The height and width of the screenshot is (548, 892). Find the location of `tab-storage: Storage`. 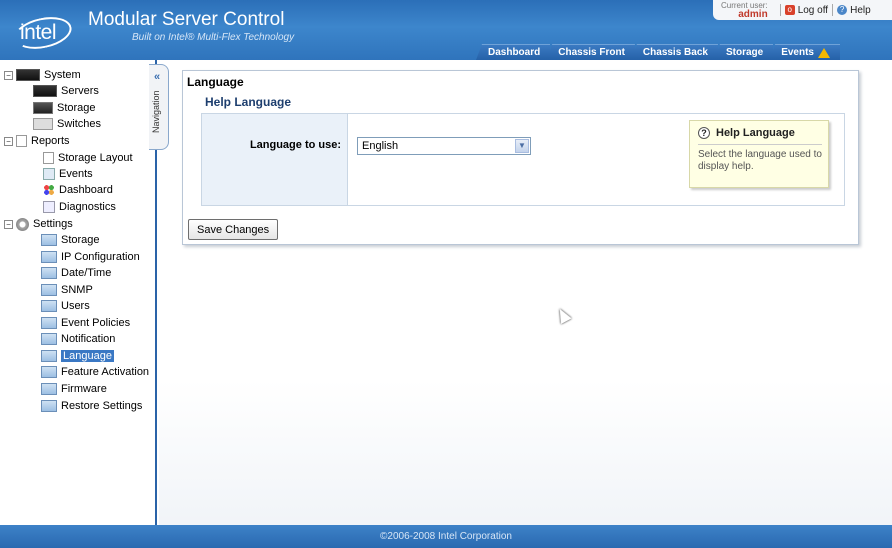

tab-storage: Storage is located at coordinates (743, 52).